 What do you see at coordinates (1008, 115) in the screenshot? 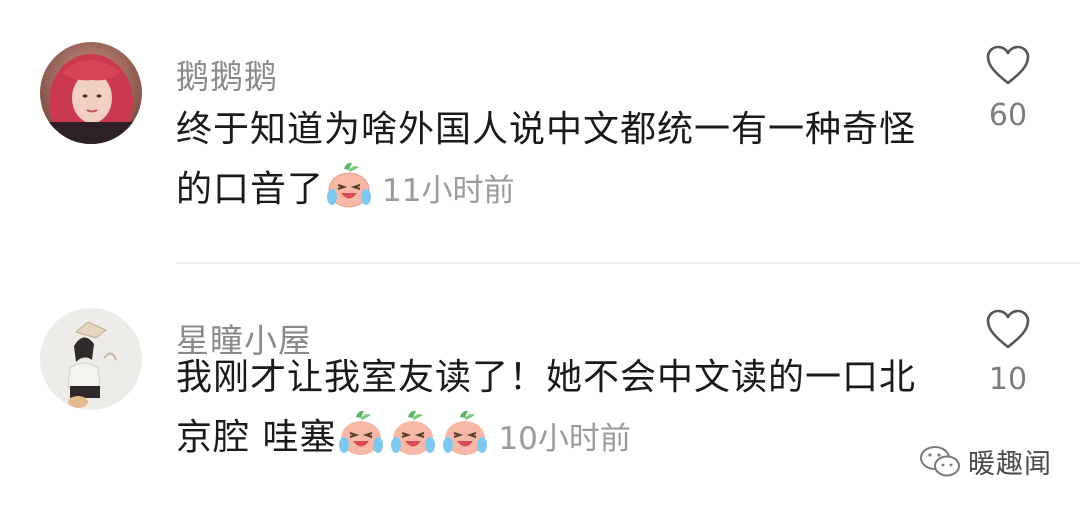
I see `like-count: 60` at bounding box center [1008, 115].